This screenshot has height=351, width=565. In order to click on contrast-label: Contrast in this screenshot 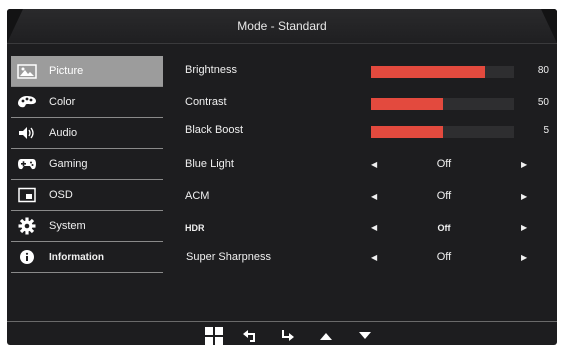, I will do `click(206, 102)`.